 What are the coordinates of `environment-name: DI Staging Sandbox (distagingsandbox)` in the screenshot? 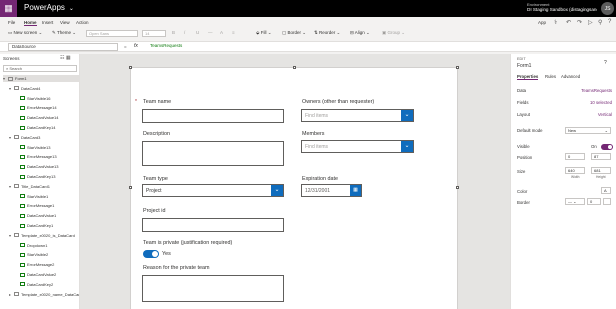 It's located at (562, 9).